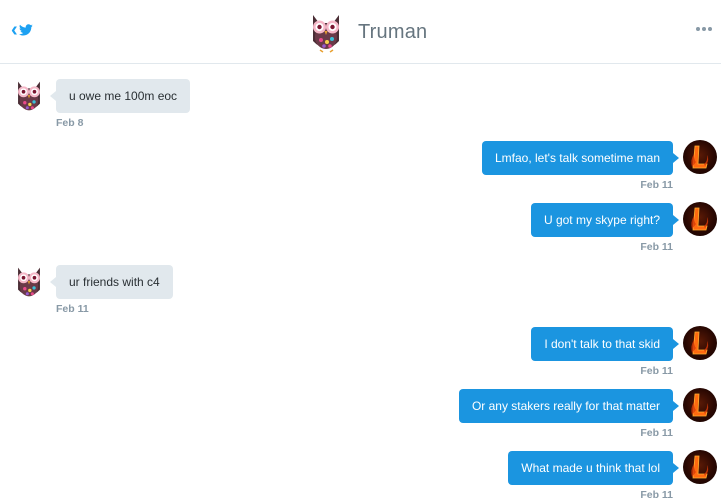 This screenshot has width=721, height=503. What do you see at coordinates (25, 30) in the screenshot?
I see `twitter-bird-icon` at bounding box center [25, 30].